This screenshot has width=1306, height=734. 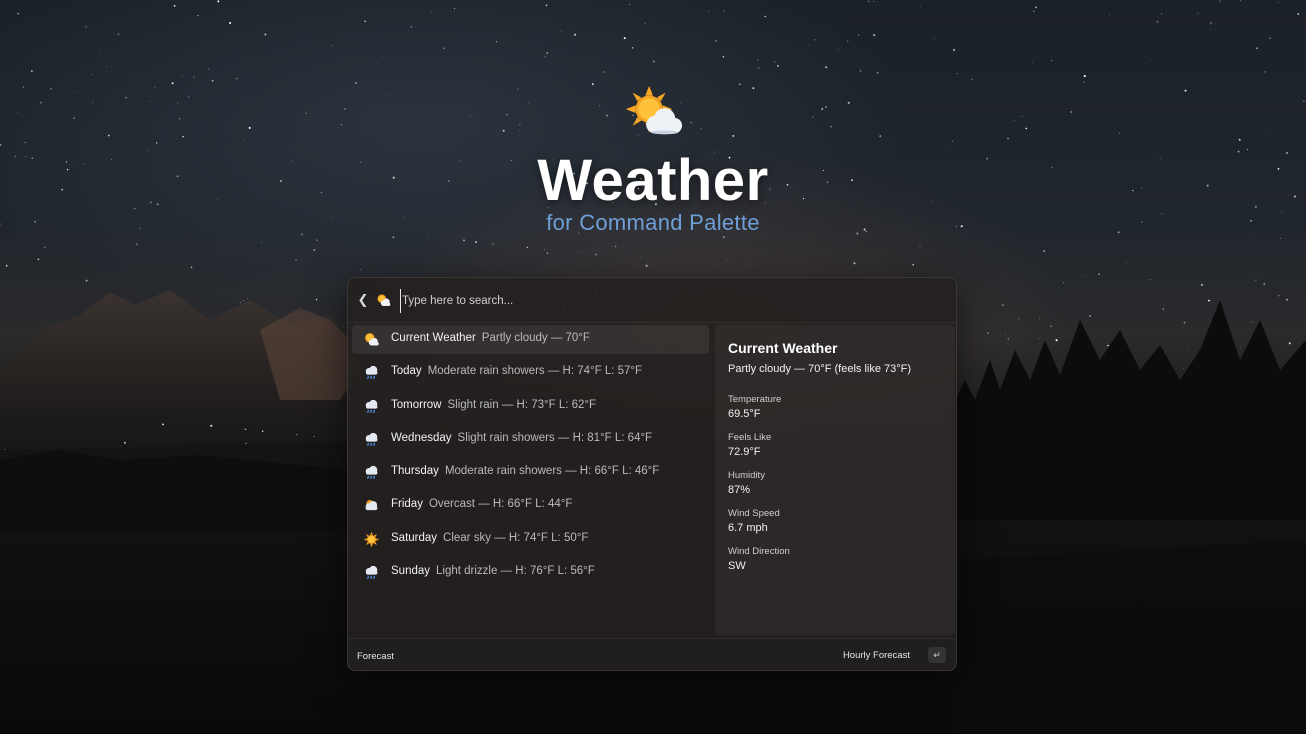 I want to click on list-item-title: Saturday, so click(x=414, y=537).